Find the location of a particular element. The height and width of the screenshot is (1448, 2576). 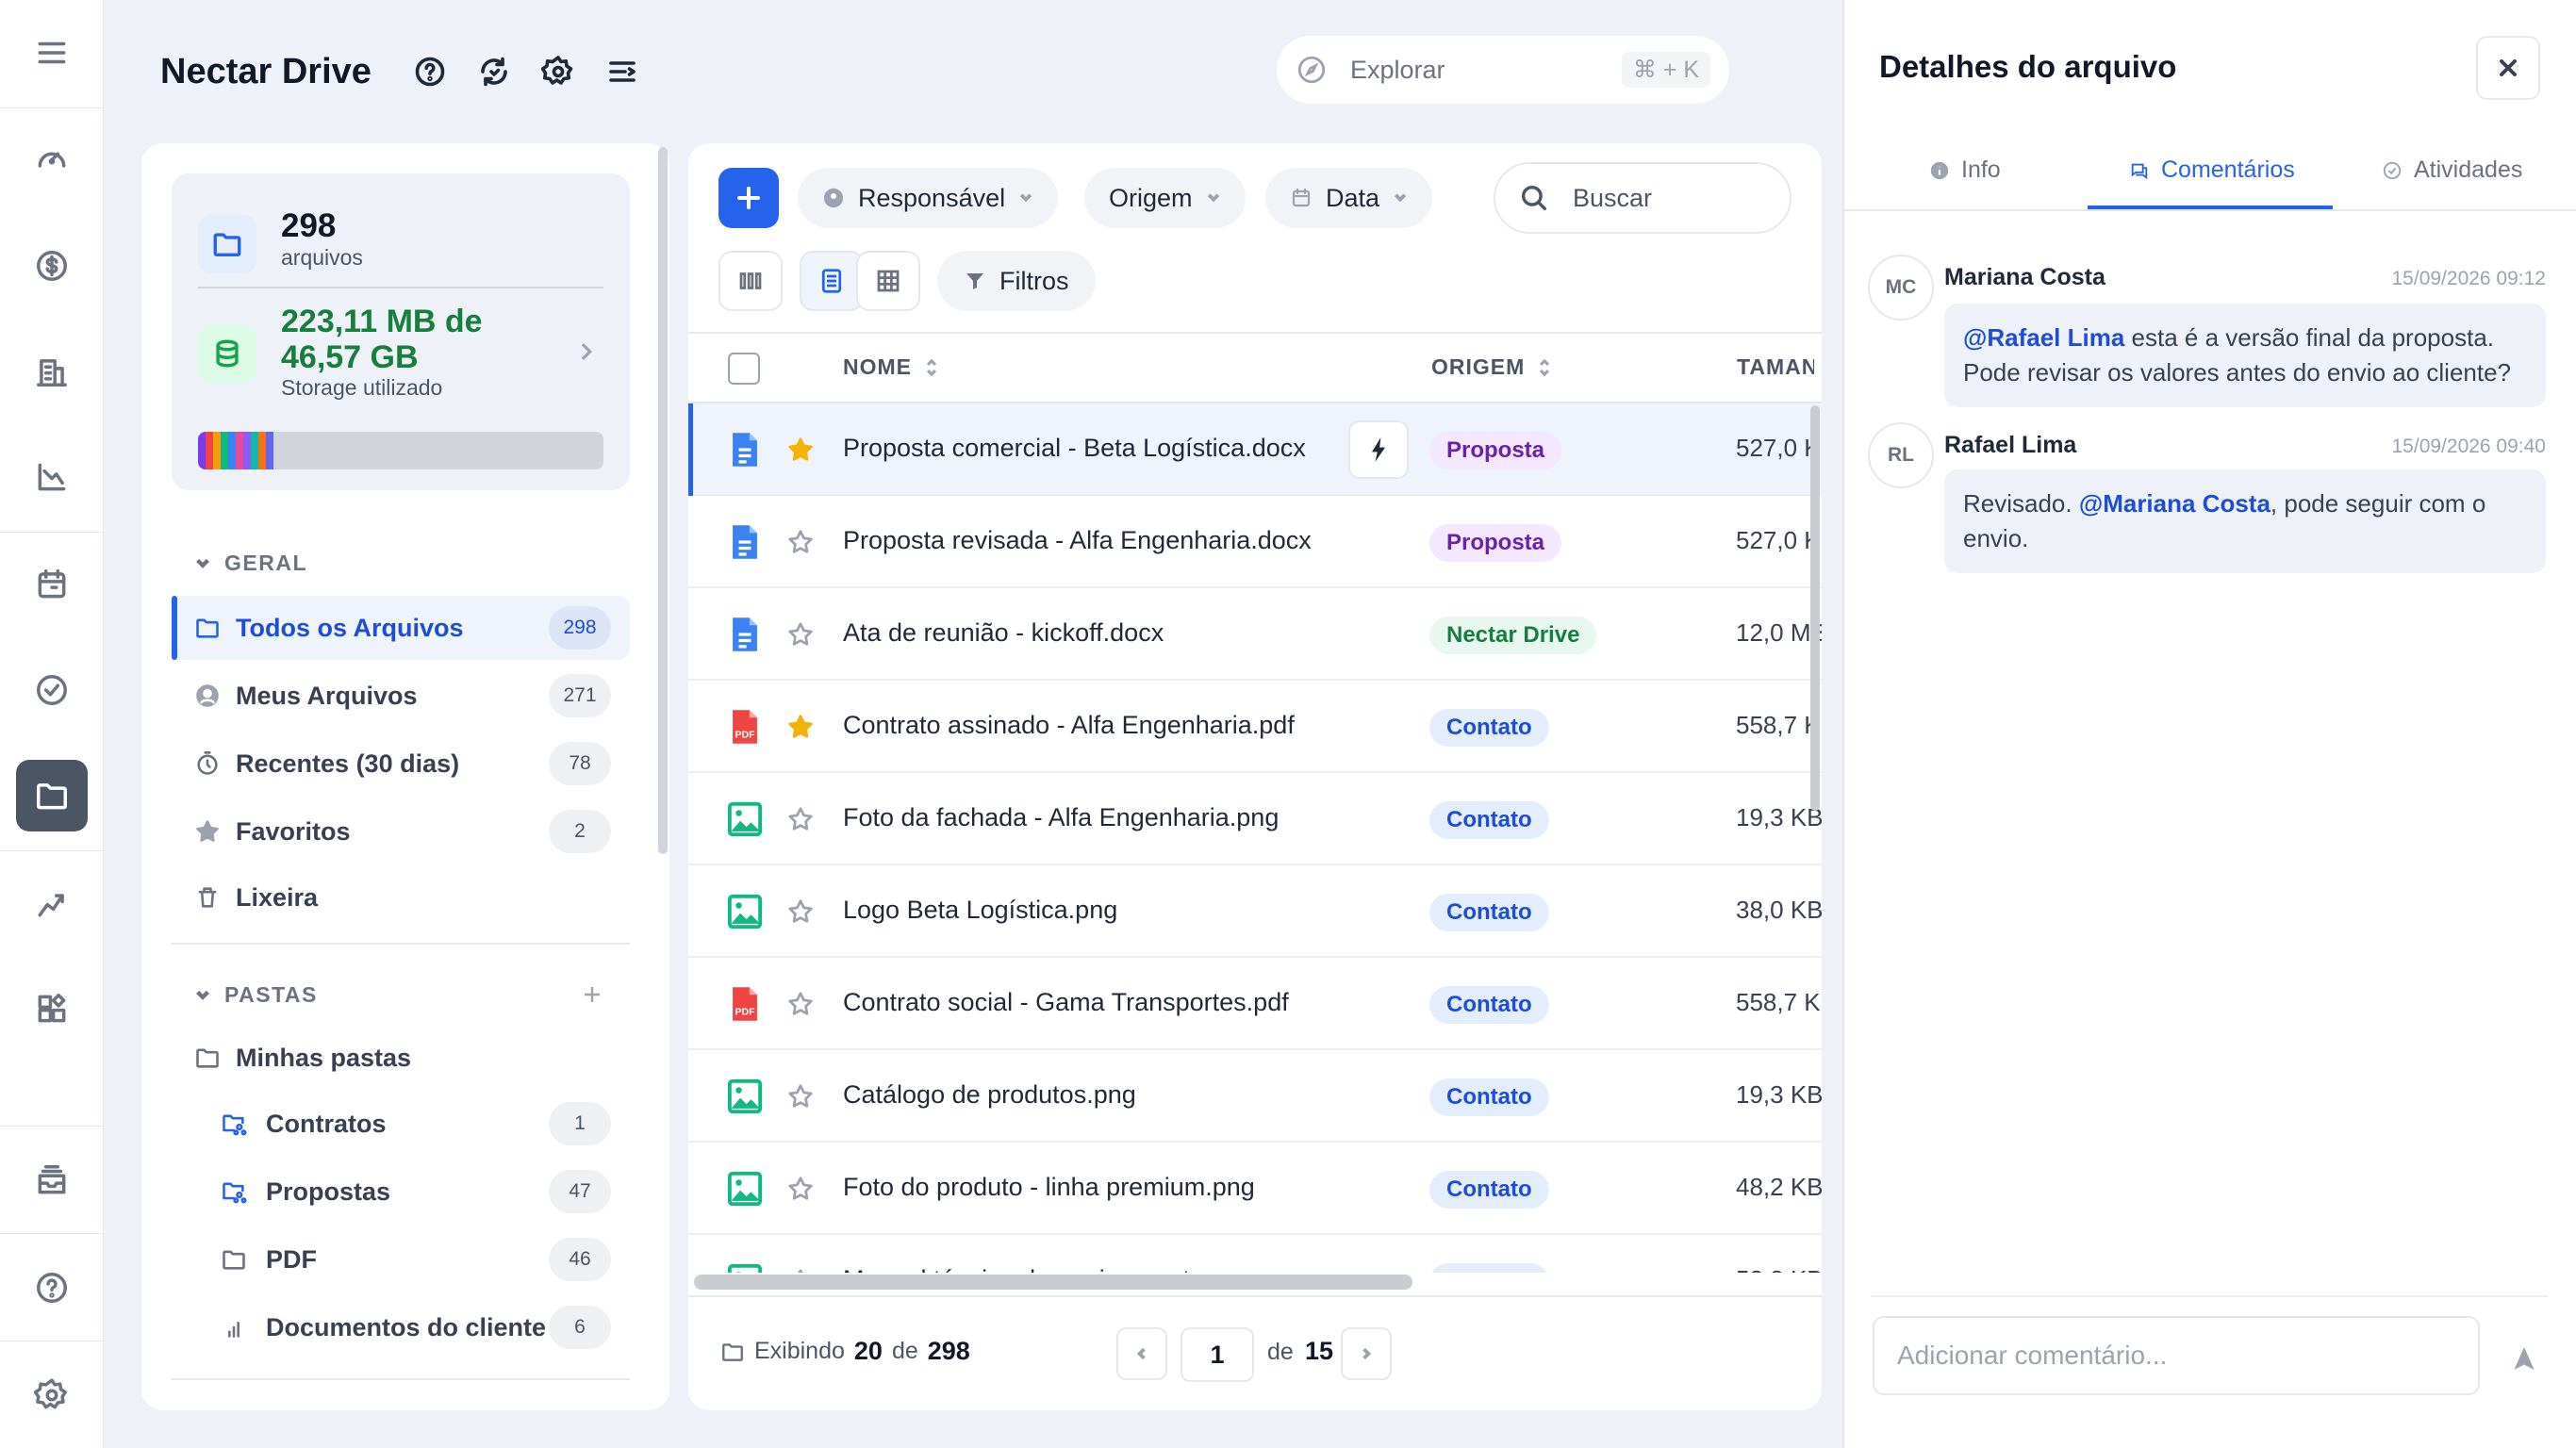

showing-total: 298 is located at coordinates (948, 1351).